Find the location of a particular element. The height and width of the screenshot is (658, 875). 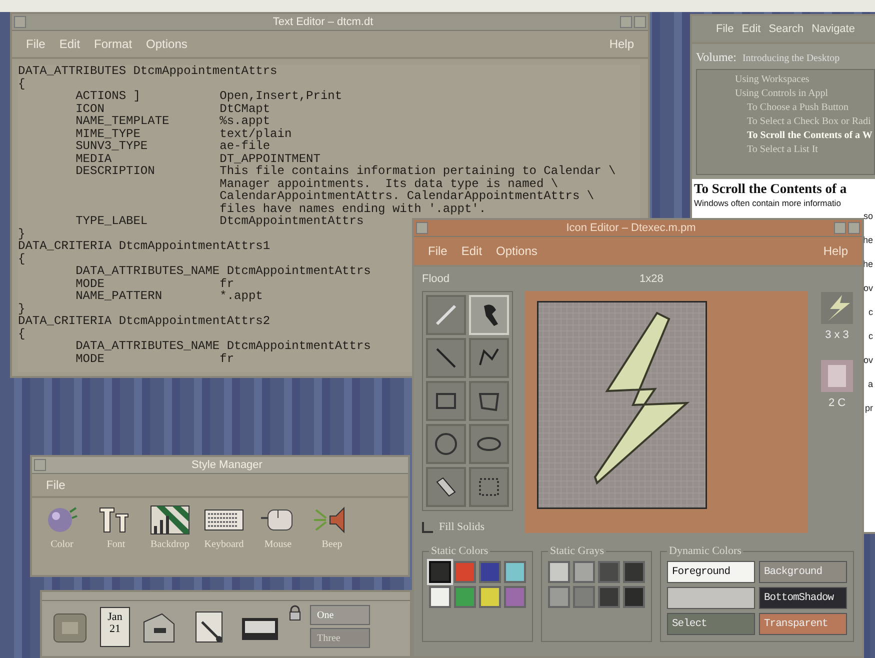

polygon-icon is located at coordinates (489, 401).